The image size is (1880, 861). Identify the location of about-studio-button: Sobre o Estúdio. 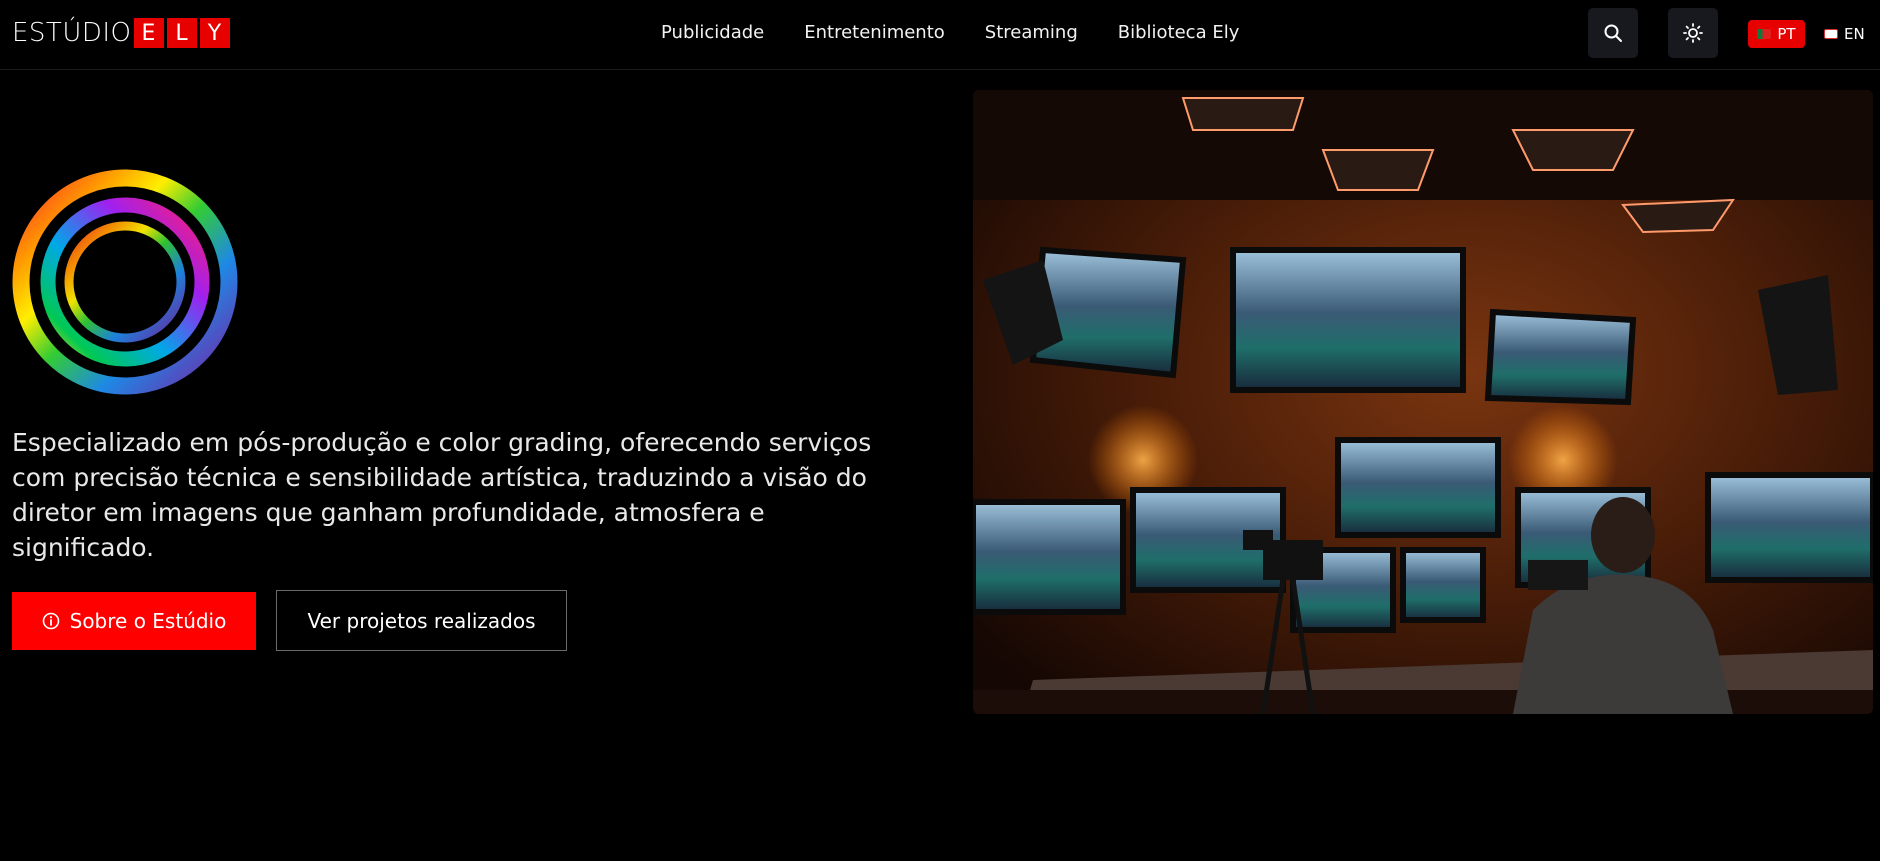
(134, 621).